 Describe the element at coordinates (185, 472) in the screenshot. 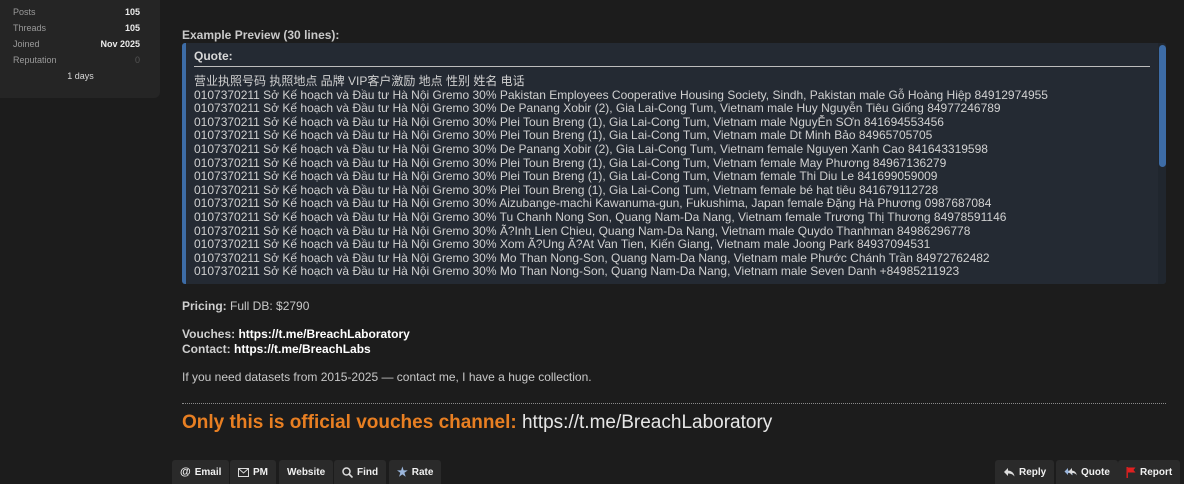

I see `at-icon: @` at that location.